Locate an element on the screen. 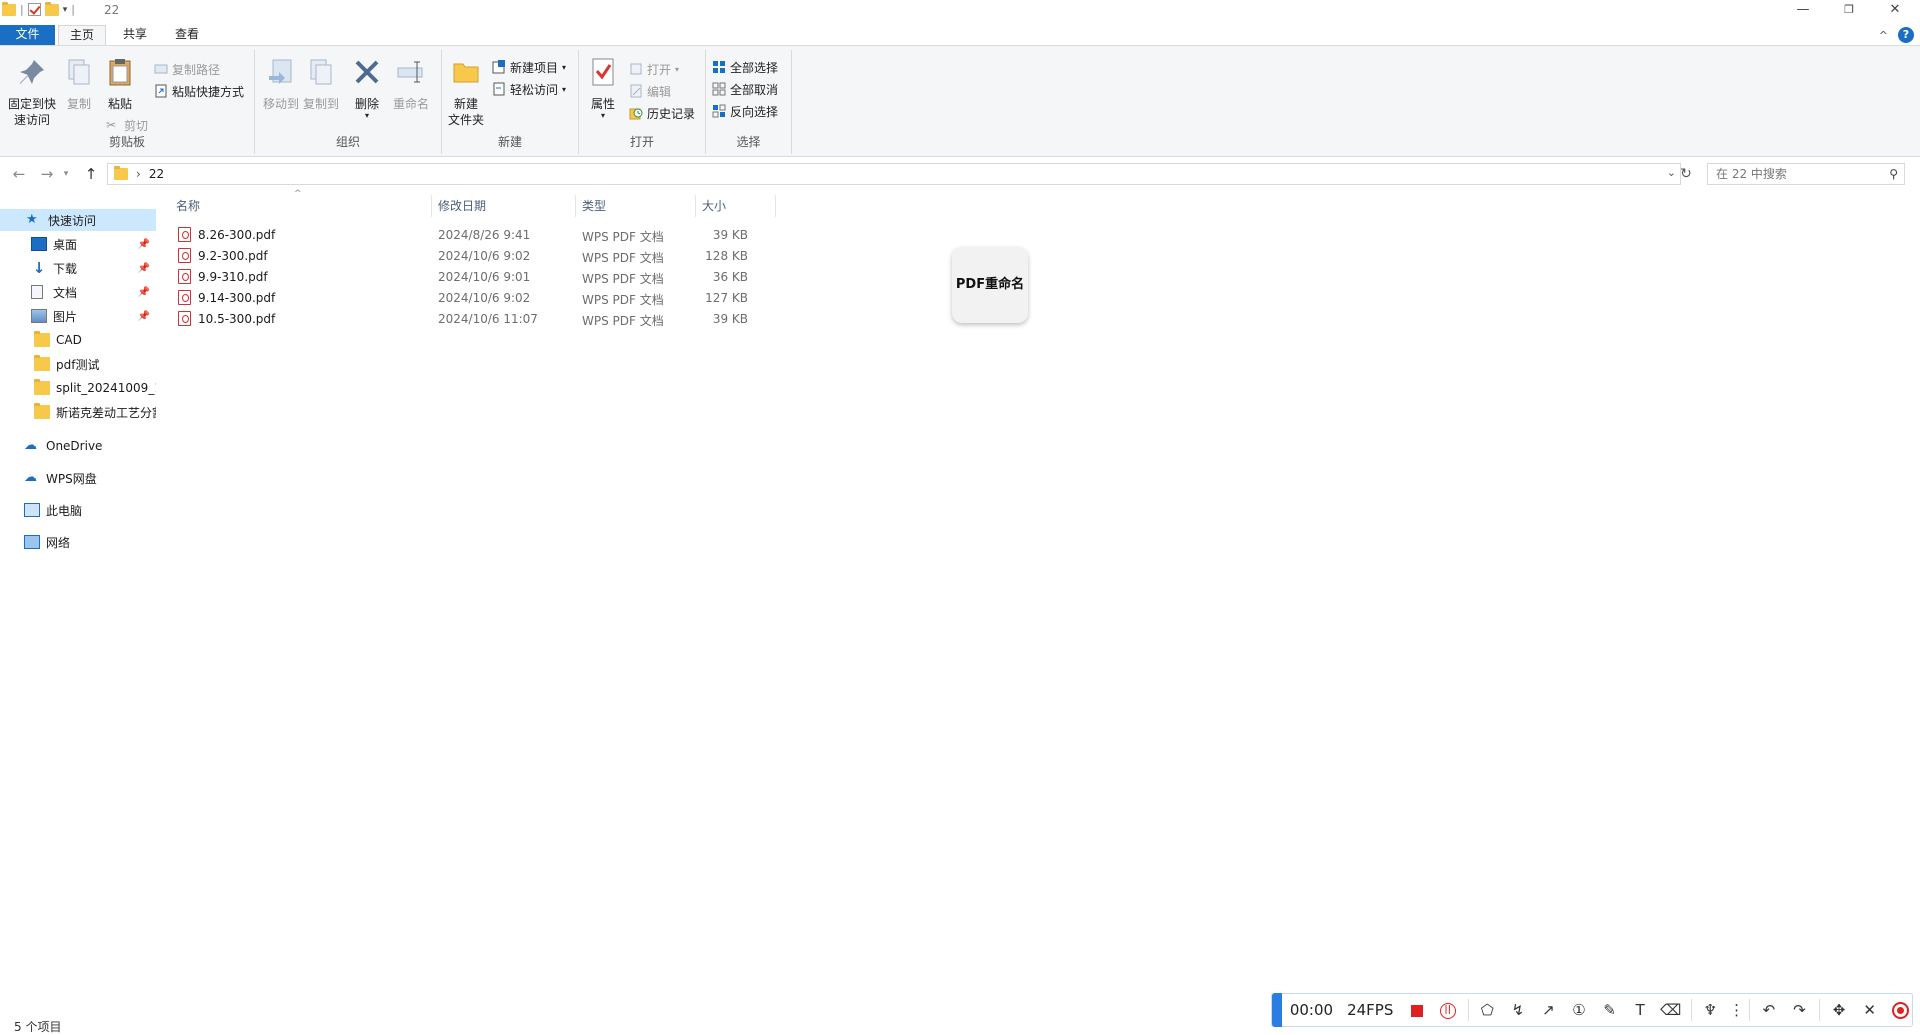 This screenshot has width=1920, height=1035. move-to-button: 移动到 is located at coordinates (281, 84).